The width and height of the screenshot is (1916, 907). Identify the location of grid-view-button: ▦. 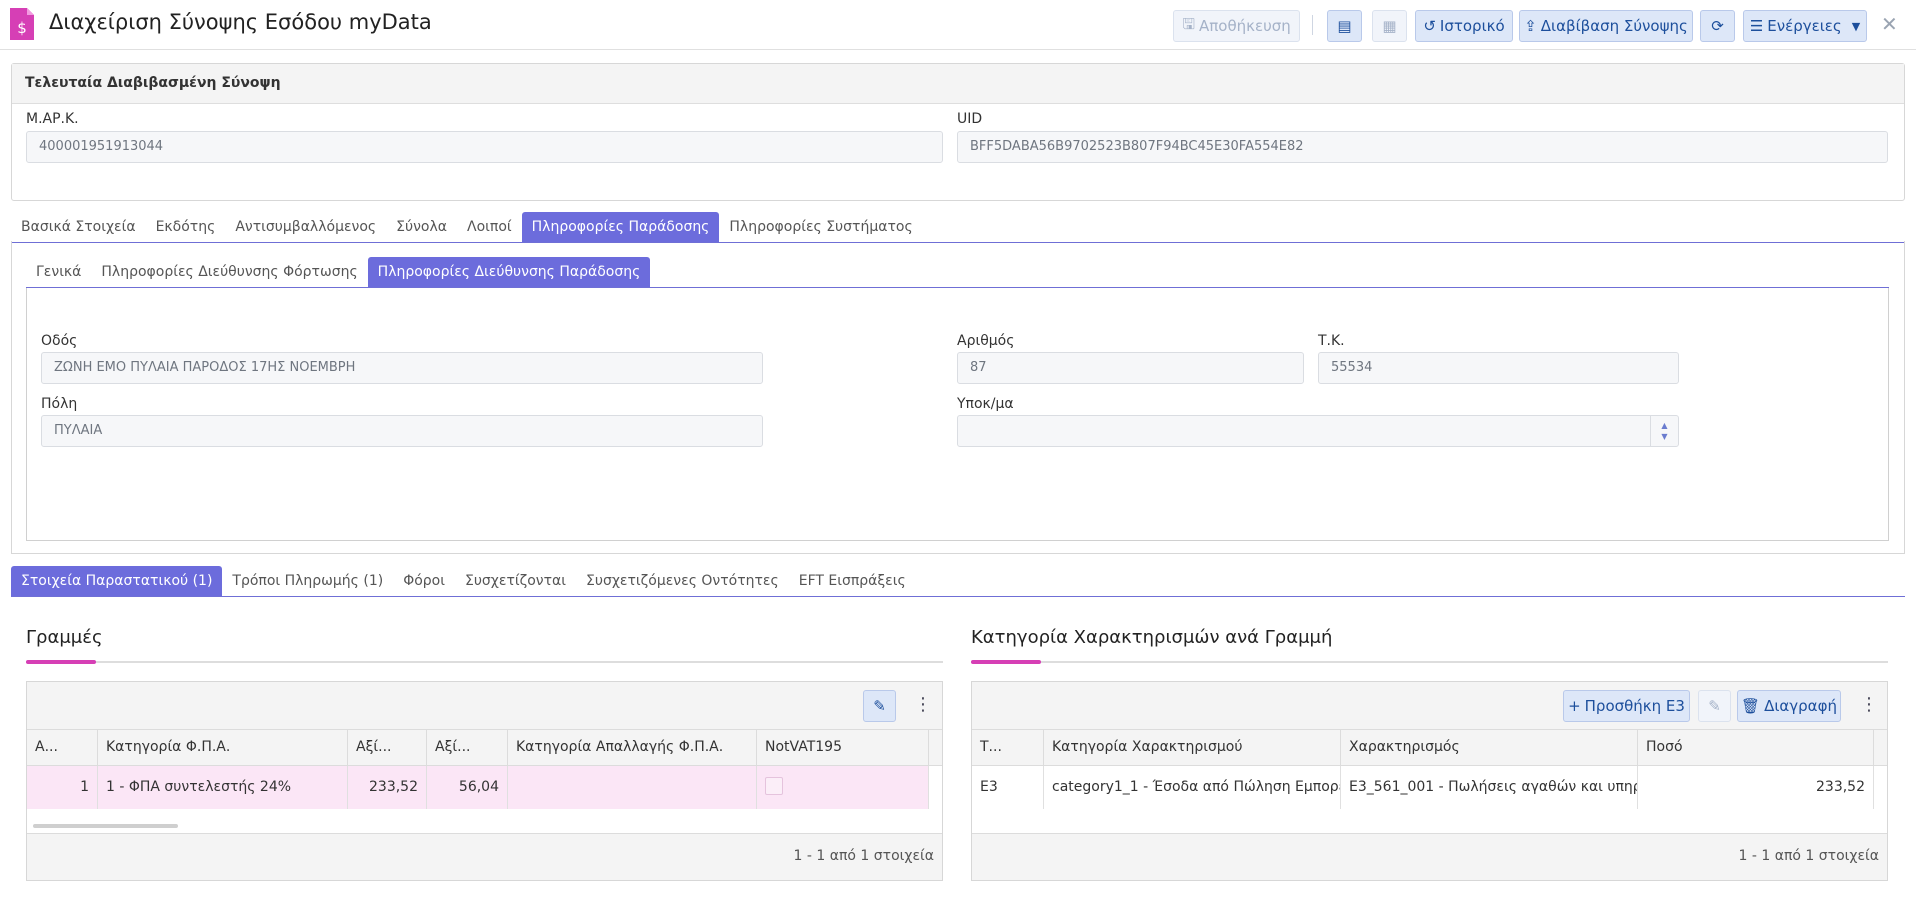
(1389, 26).